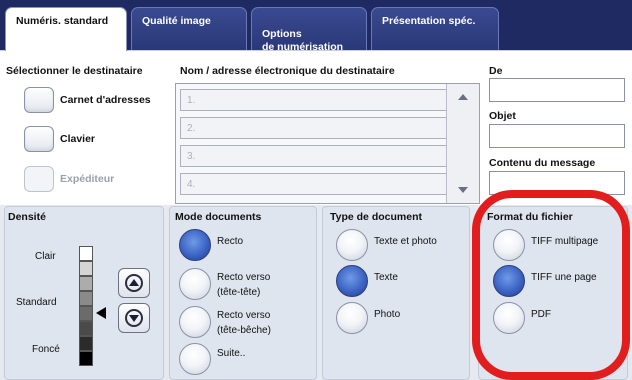 Image resolution: width=632 pixels, height=380 pixels. I want to click on objet-field, so click(557, 136).